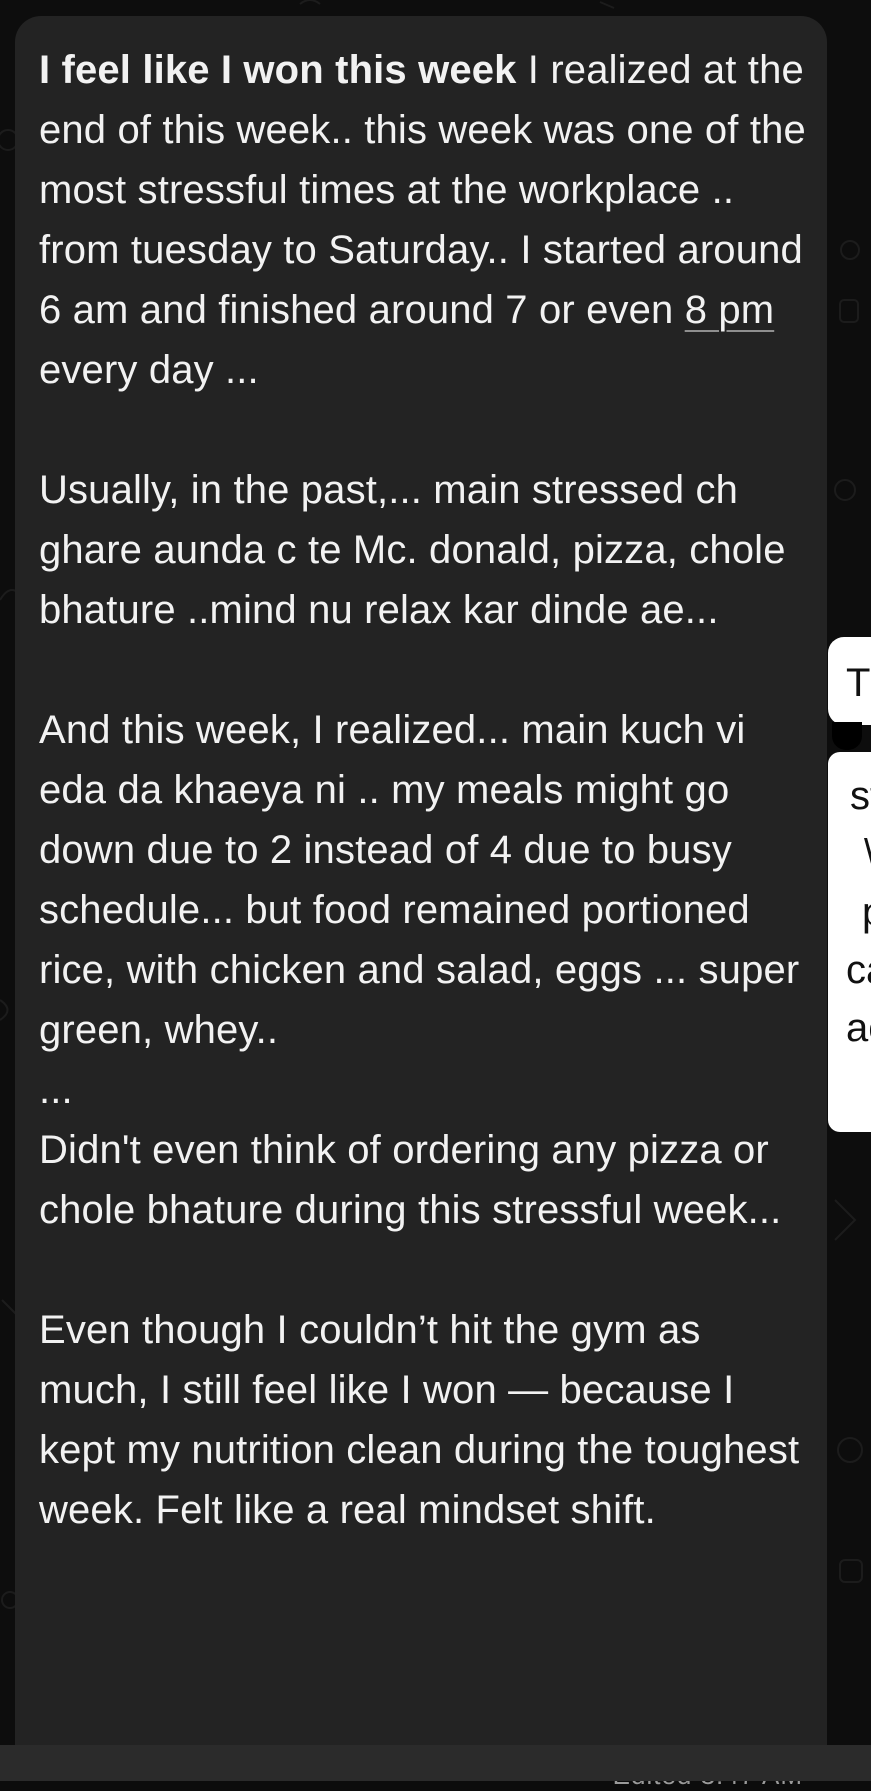 The image size is (871, 1791). I want to click on message-title: I feel like I won this week, so click(278, 70).